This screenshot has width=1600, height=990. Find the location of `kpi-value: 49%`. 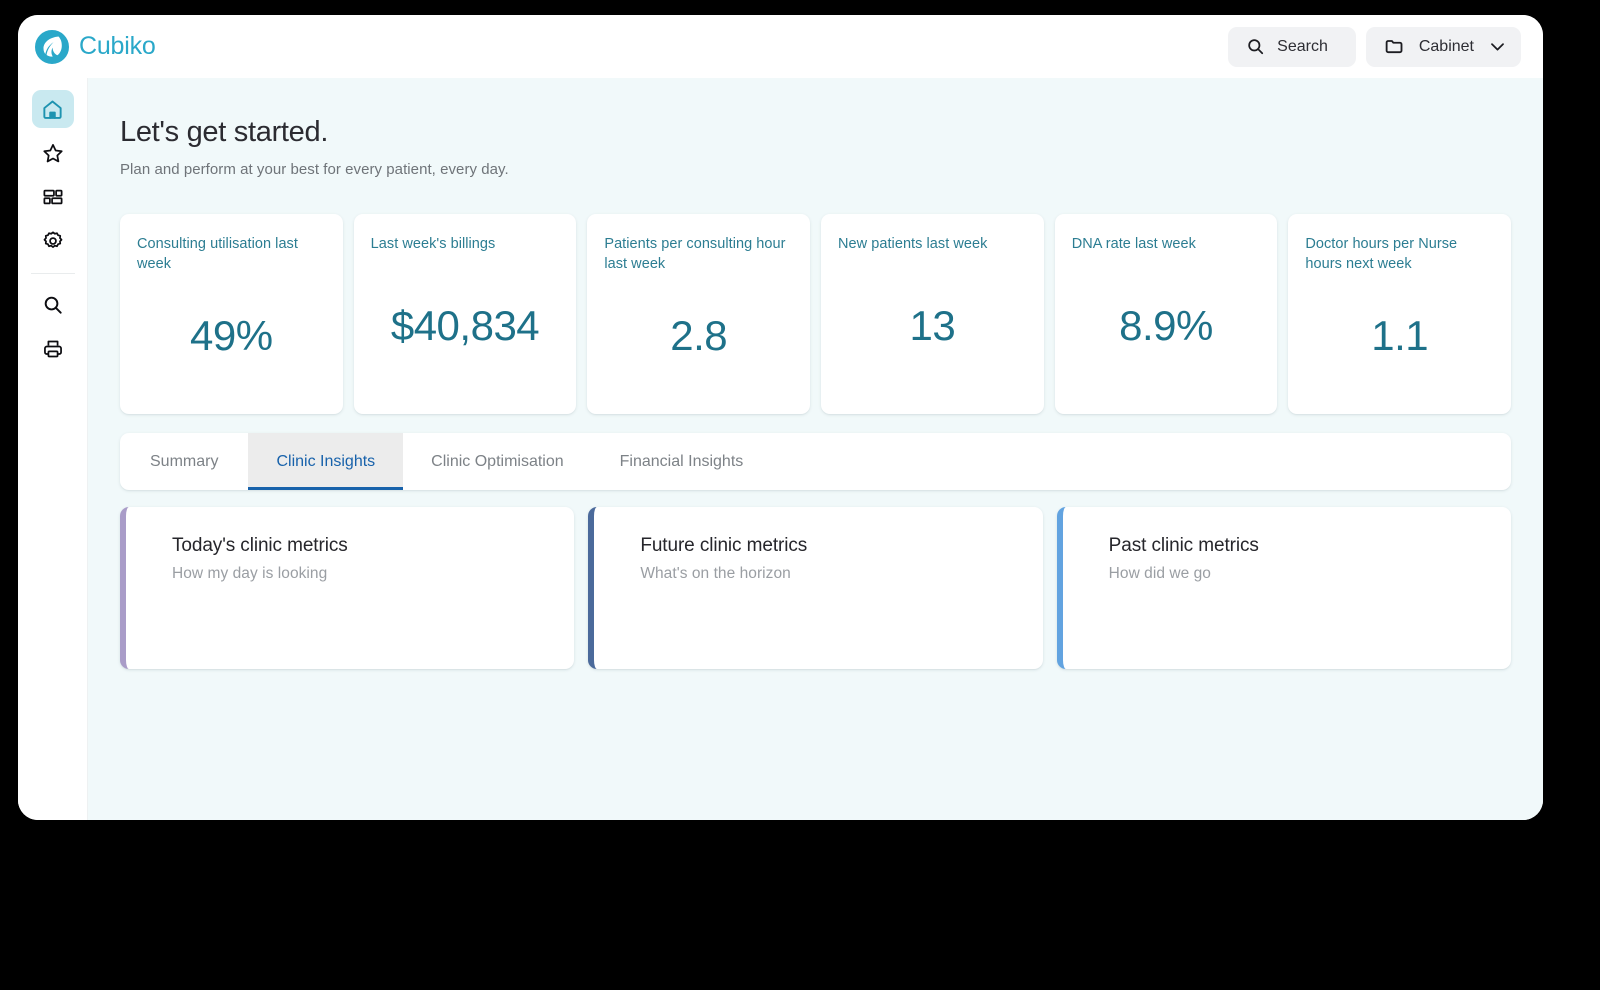

kpi-value: 49% is located at coordinates (231, 335).